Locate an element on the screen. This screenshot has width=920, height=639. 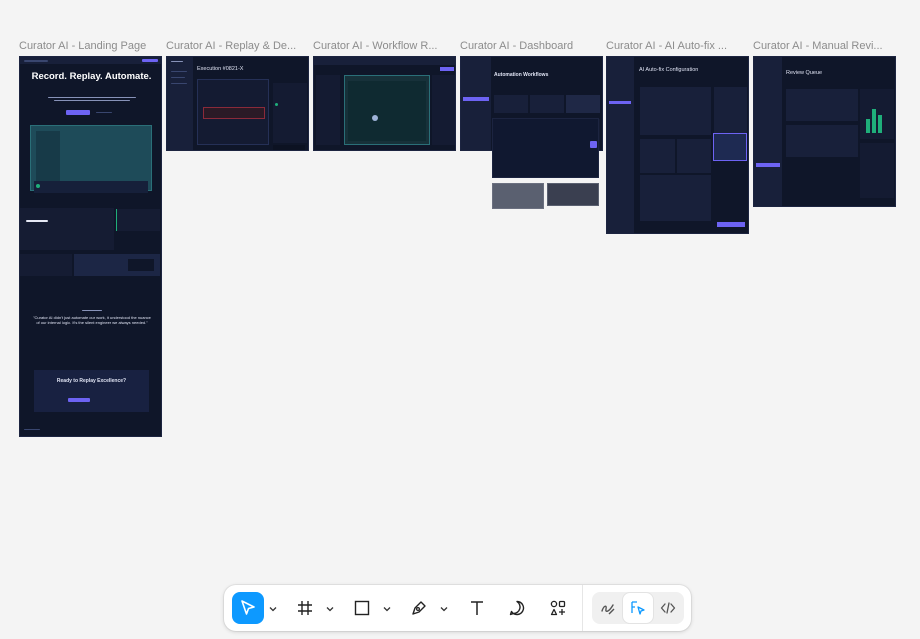
shape-tool-caret is located at coordinates (387, 608).